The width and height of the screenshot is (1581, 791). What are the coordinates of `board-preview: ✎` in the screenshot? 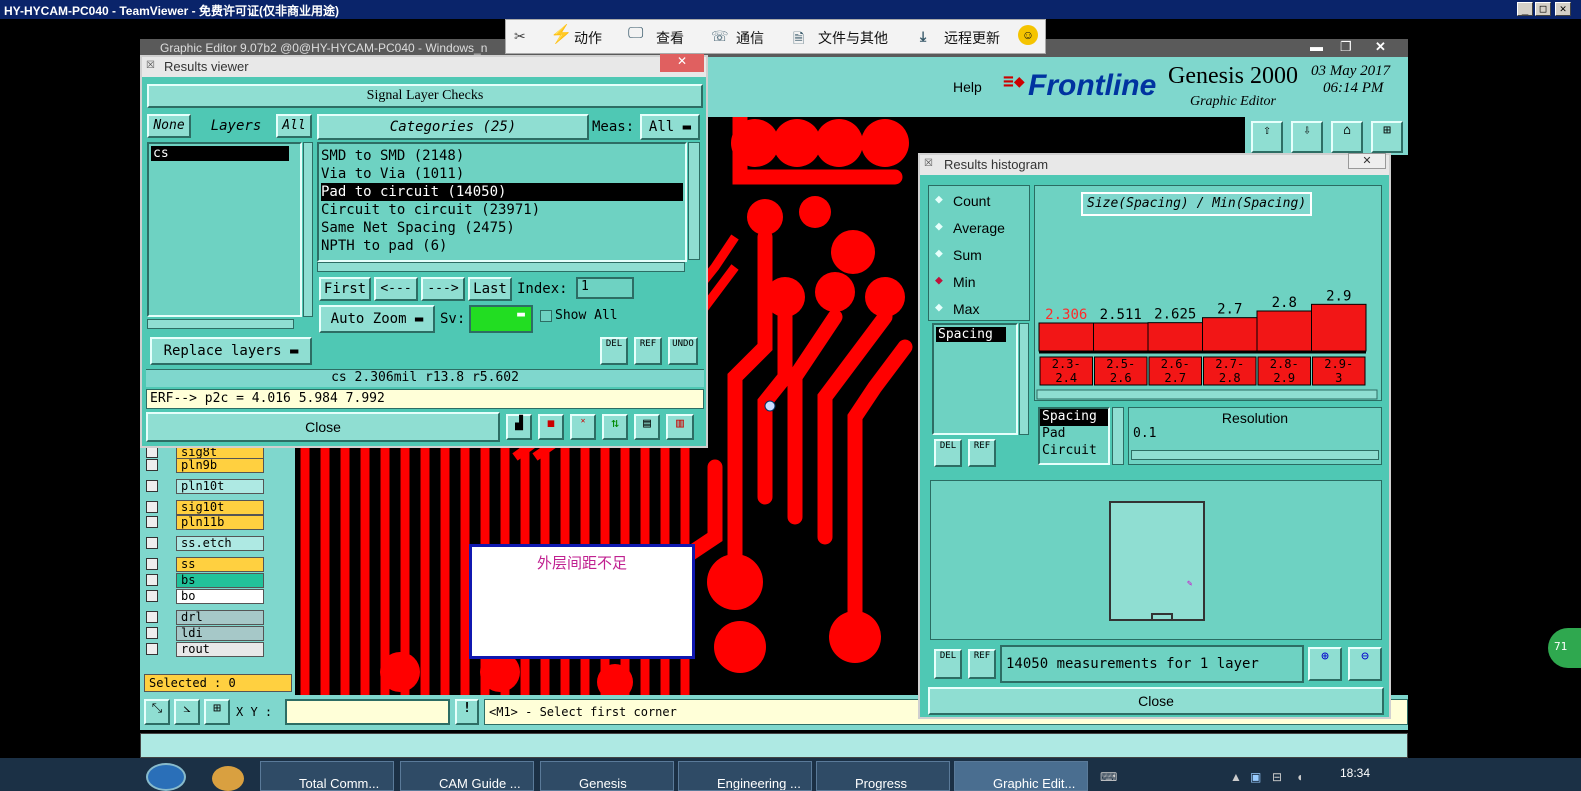 It's located at (1157, 561).